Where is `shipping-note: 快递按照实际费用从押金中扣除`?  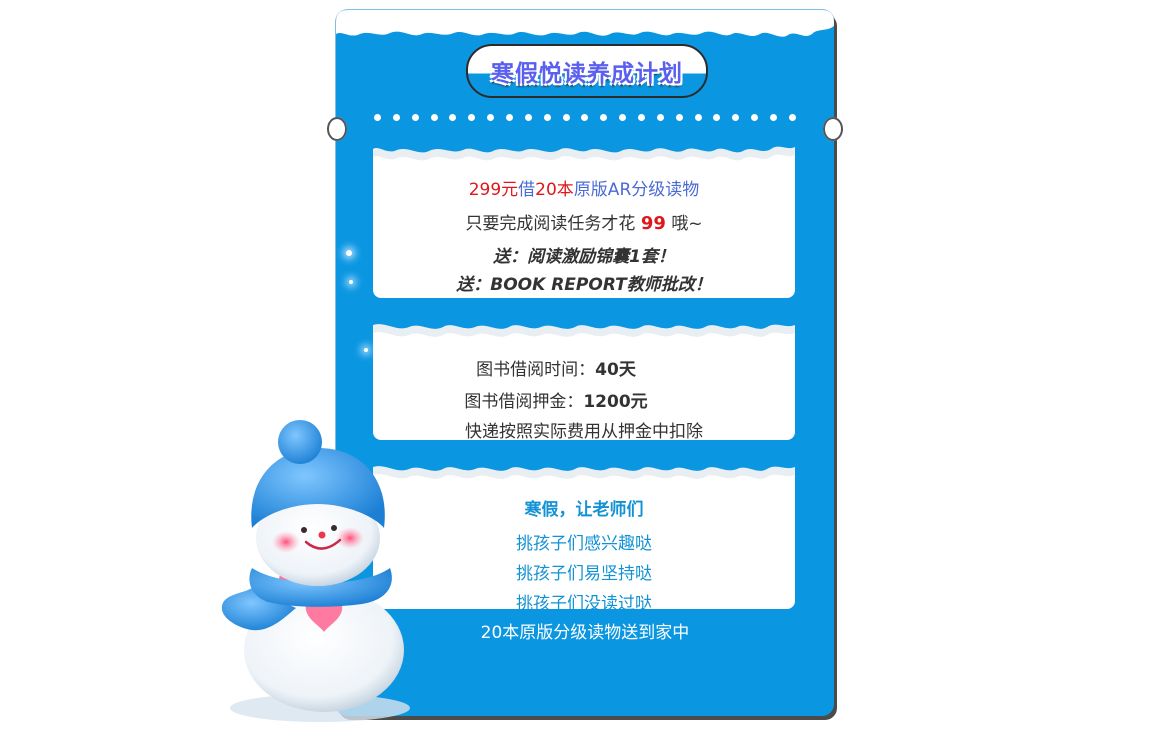 shipping-note: 快递按照实际费用从押金中扣除 is located at coordinates (584, 432).